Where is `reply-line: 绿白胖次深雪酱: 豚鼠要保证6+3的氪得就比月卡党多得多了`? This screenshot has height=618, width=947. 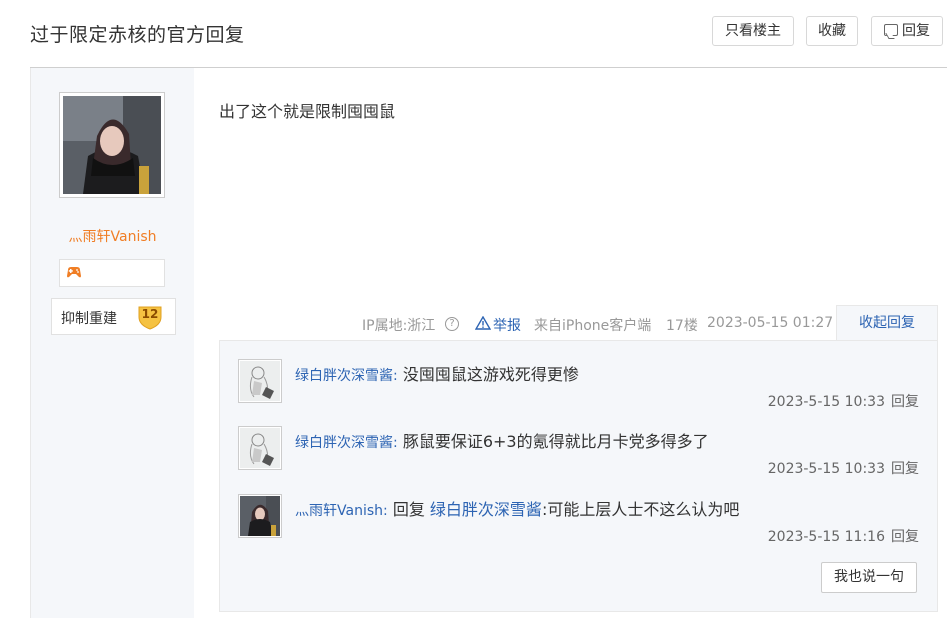
reply-line: 绿白胖次深雪酱: 豚鼠要保证6+3的氪得就比月卡党多得多了 is located at coordinates (502, 440).